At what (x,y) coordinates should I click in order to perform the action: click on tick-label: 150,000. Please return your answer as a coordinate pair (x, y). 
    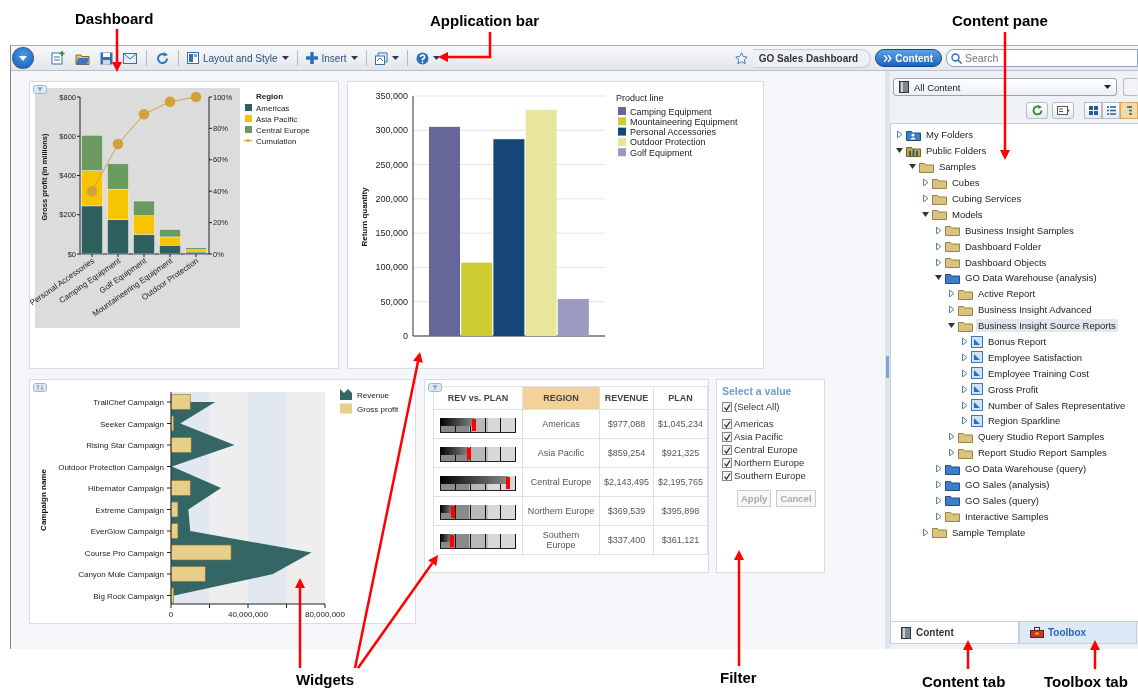
    Looking at the image, I should click on (391, 233).